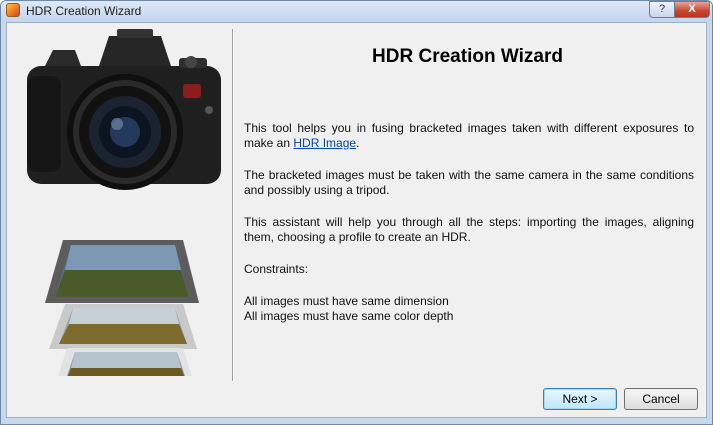  I want to click on title-bar: HDR Creation Wizard ? X, so click(356, 11).